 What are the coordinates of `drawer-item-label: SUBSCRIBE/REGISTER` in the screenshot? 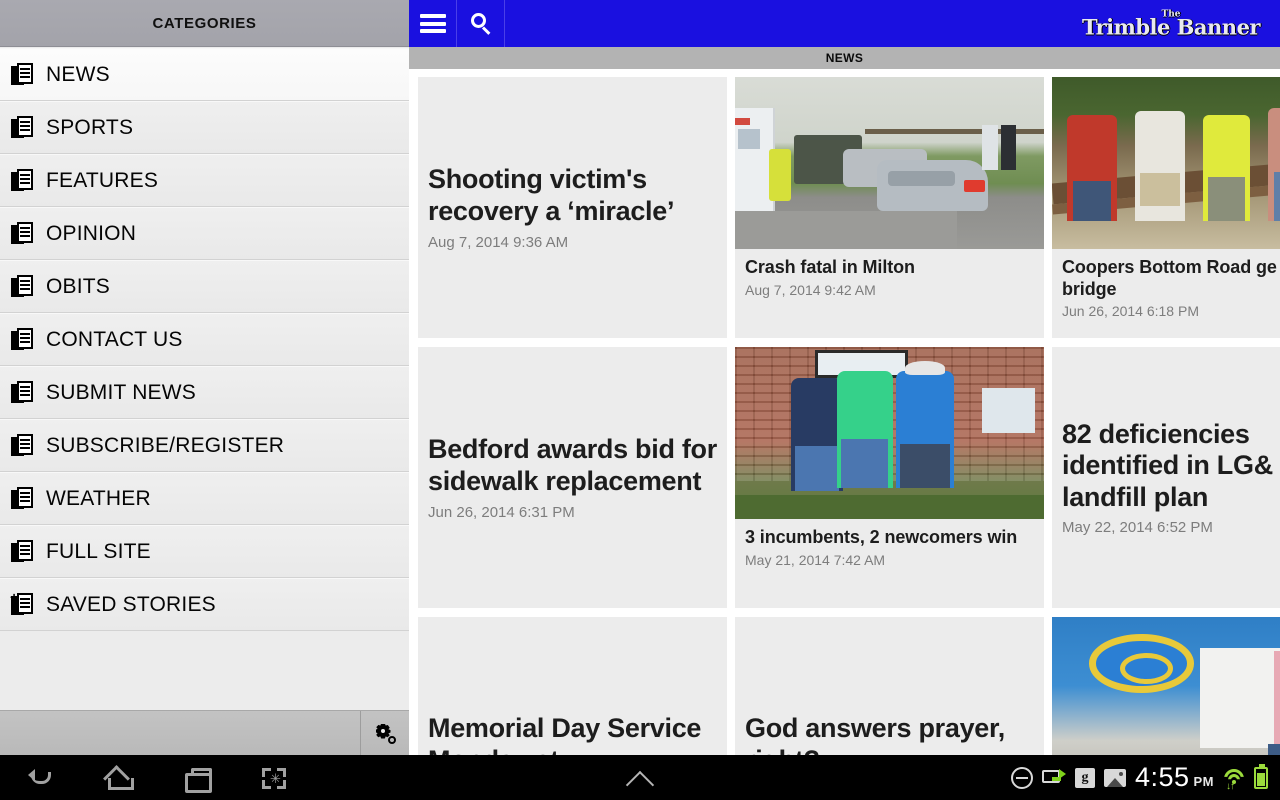 It's located at (165, 445).